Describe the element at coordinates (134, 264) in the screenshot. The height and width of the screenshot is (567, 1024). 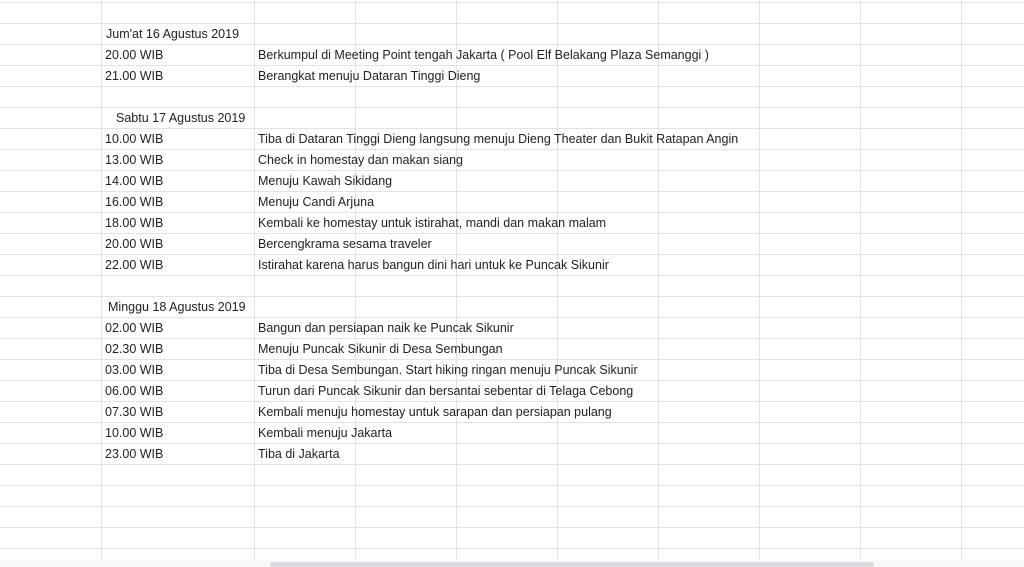
I see `time-cell: 22.00 WIB` at that location.